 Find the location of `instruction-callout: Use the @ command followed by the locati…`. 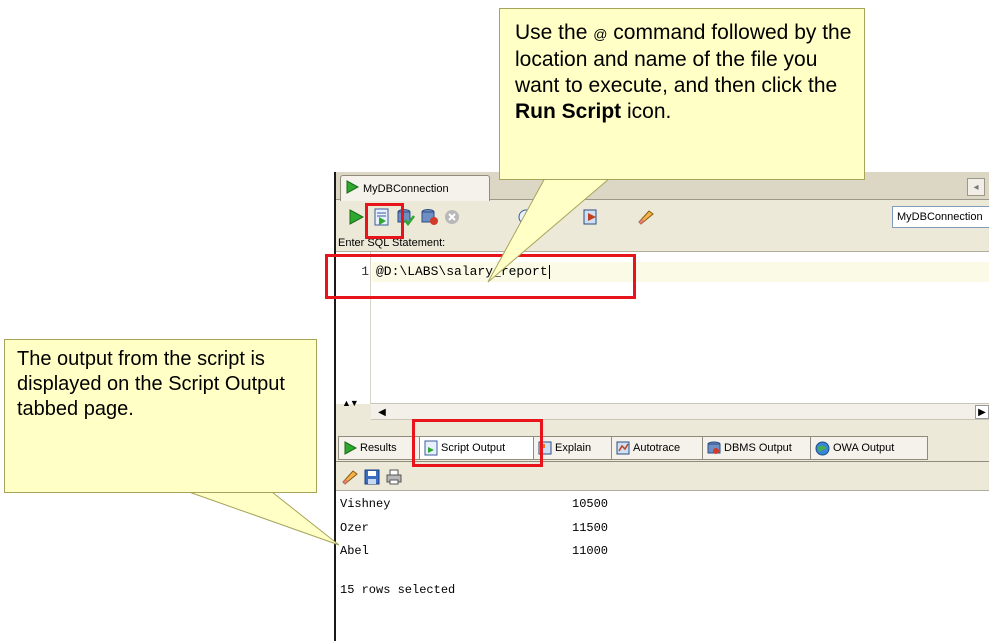

instruction-callout: Use the @ command followed by the locati… is located at coordinates (682, 94).